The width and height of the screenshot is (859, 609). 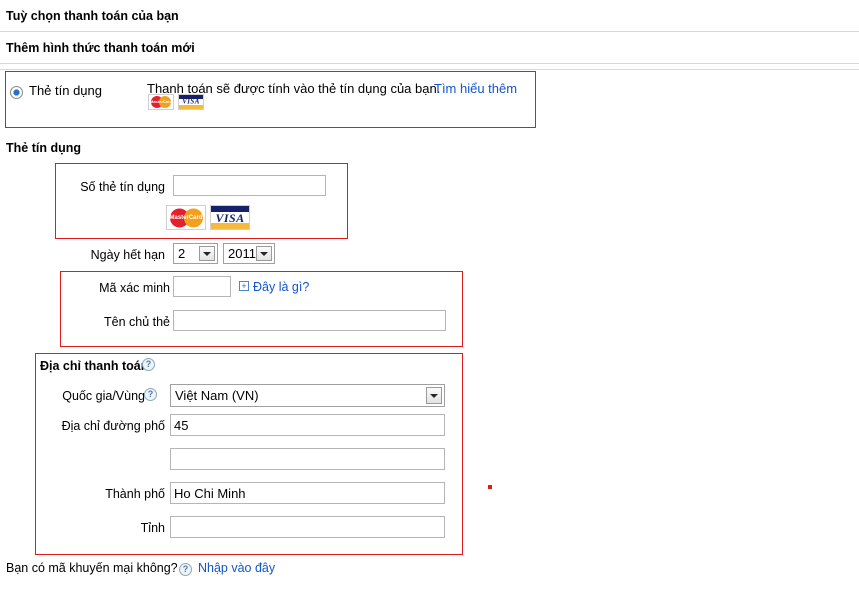 What do you see at coordinates (134, 288) in the screenshot?
I see `verification-code-label: Mã xác minh` at bounding box center [134, 288].